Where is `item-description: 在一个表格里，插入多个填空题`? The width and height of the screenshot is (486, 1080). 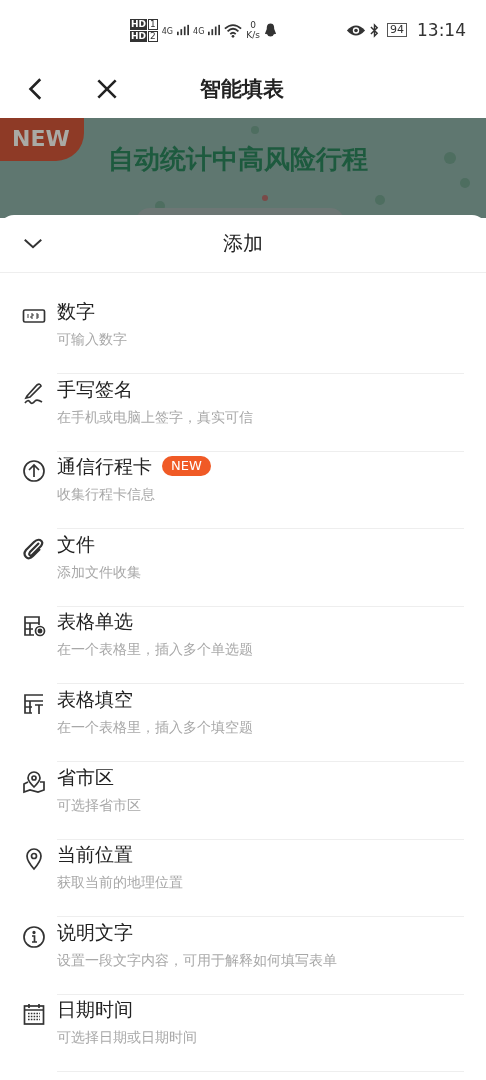
item-description: 在一个表格里，插入多个填空题 is located at coordinates (155, 727).